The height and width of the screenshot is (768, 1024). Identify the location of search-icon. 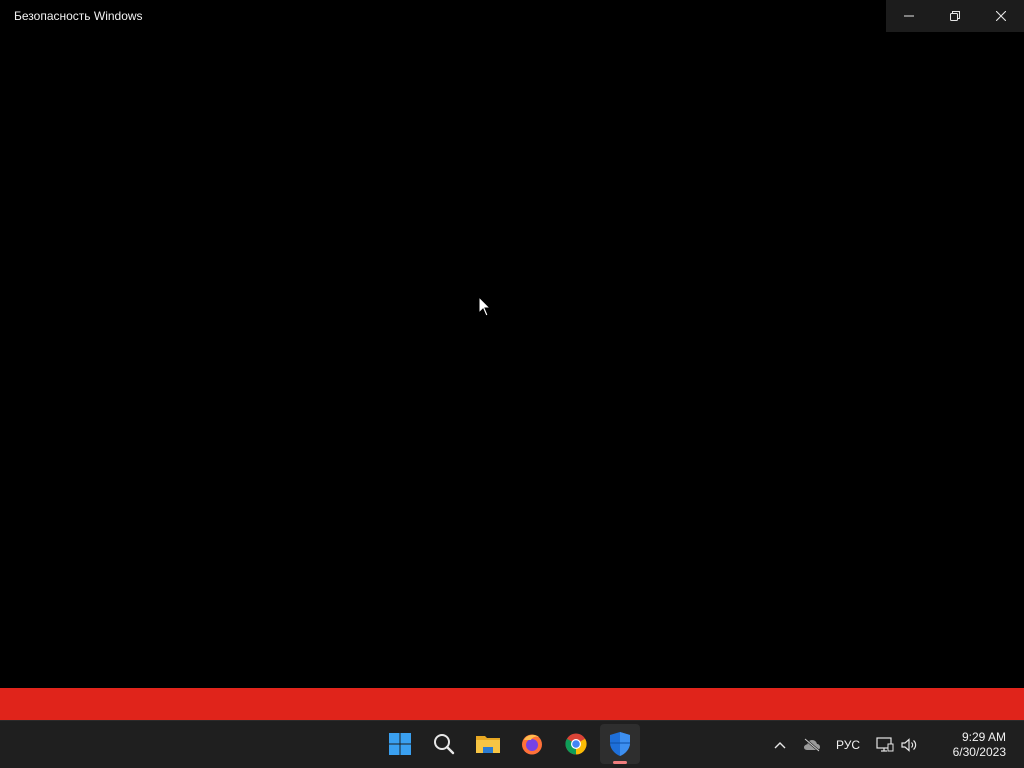
(444, 744).